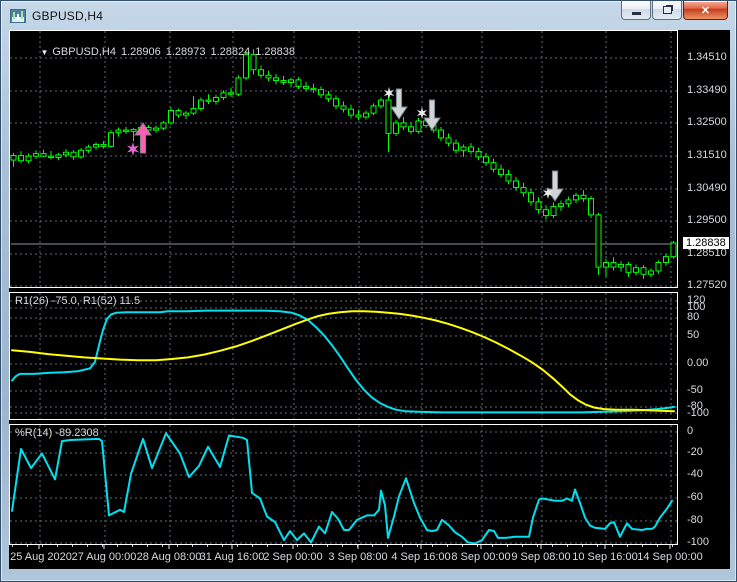  I want to click on close-button: ✕, so click(705, 10).